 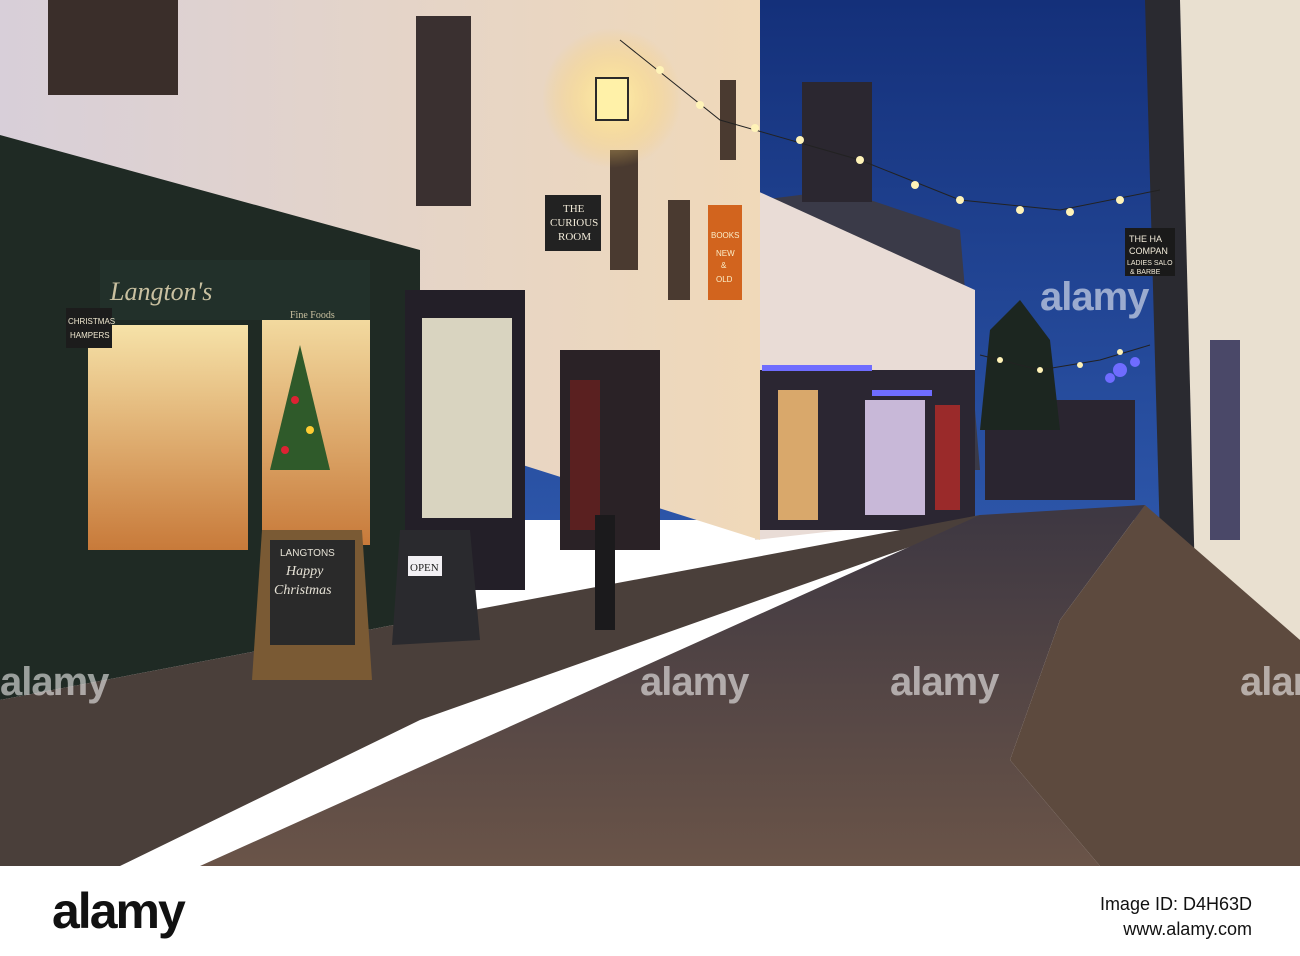 What do you see at coordinates (725, 253) in the screenshot?
I see `books-line2: NEW` at bounding box center [725, 253].